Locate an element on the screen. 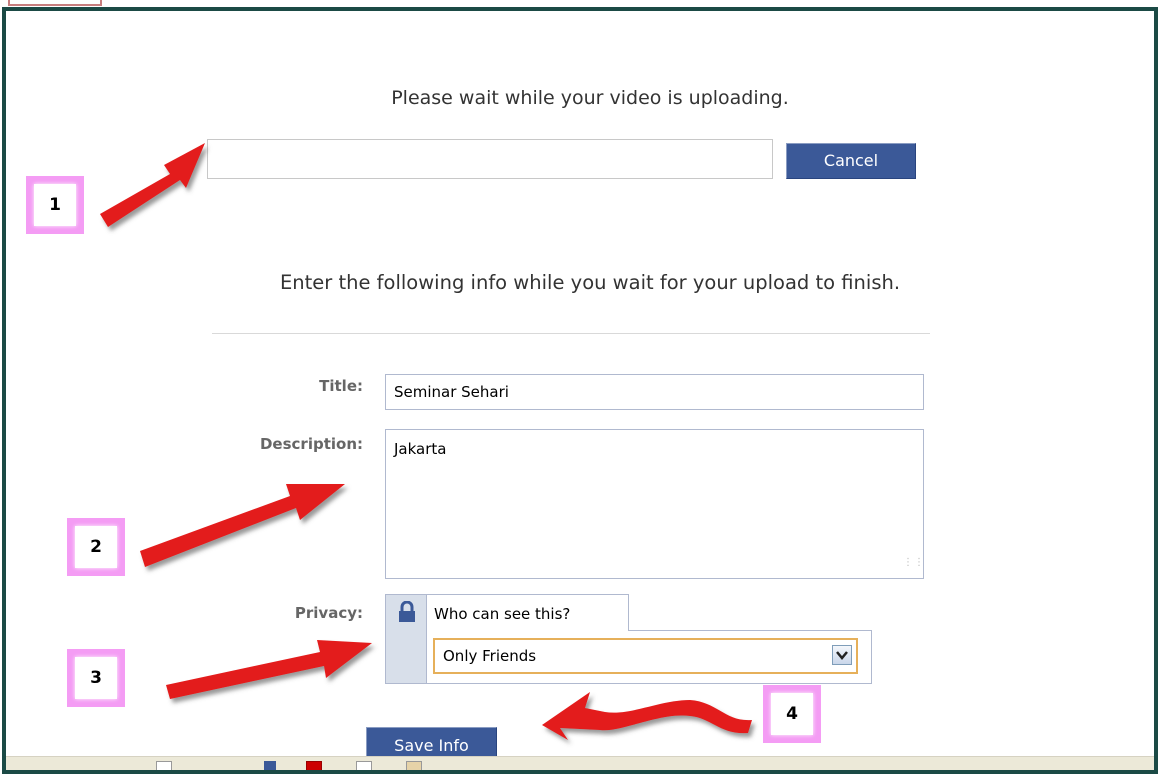  bottom-toolbar is located at coordinates (580, 763).